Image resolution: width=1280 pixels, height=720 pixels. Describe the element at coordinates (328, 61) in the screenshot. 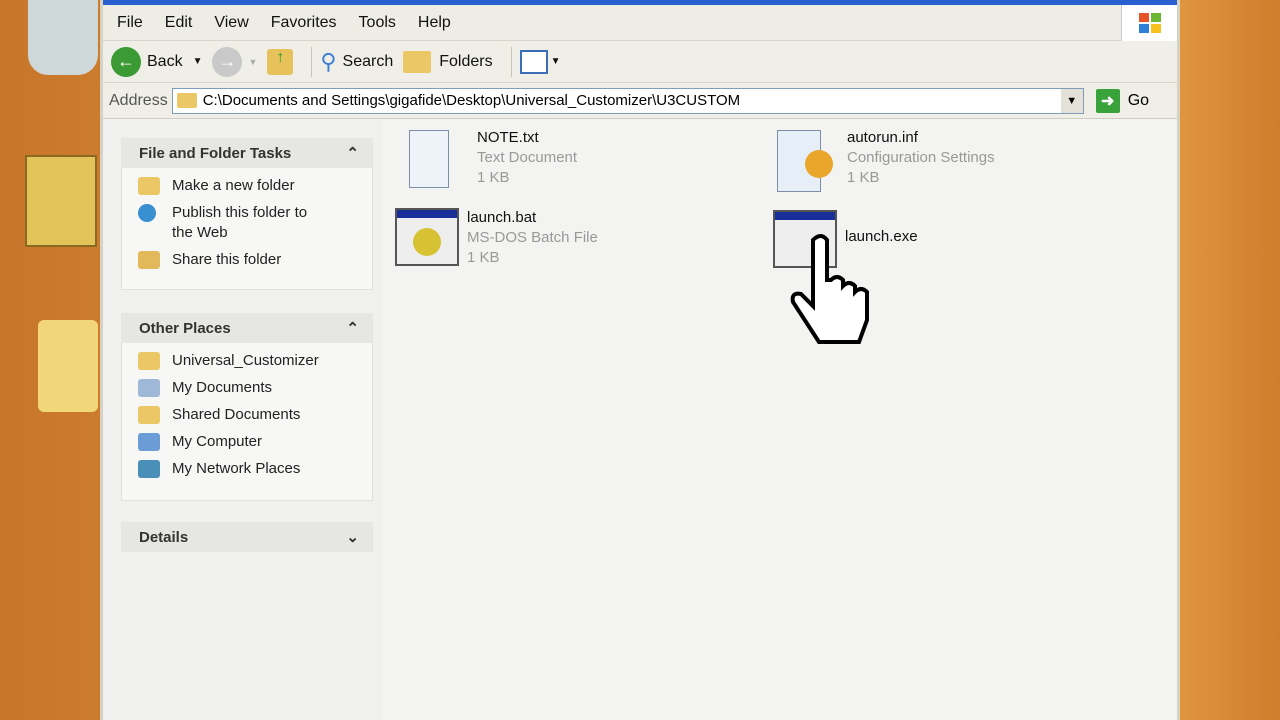

I see `search-icon: ⚲` at that location.